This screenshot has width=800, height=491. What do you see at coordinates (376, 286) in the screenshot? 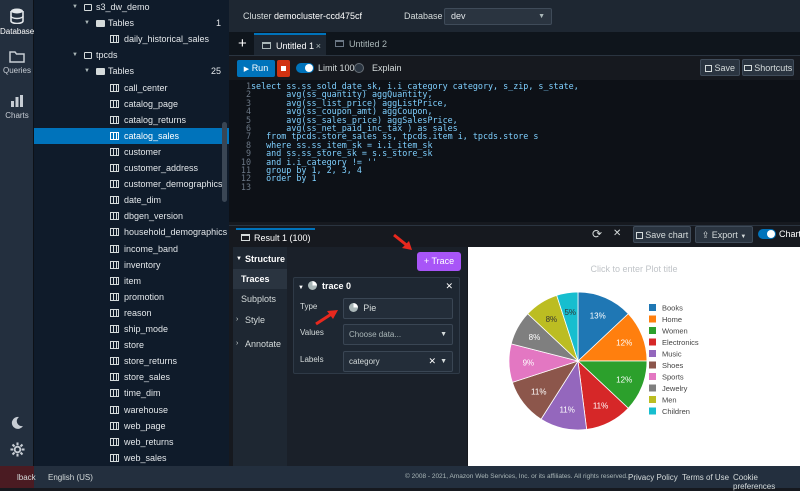
I see `trace-card-header: ▼ trace 0 ✕` at bounding box center [376, 286].